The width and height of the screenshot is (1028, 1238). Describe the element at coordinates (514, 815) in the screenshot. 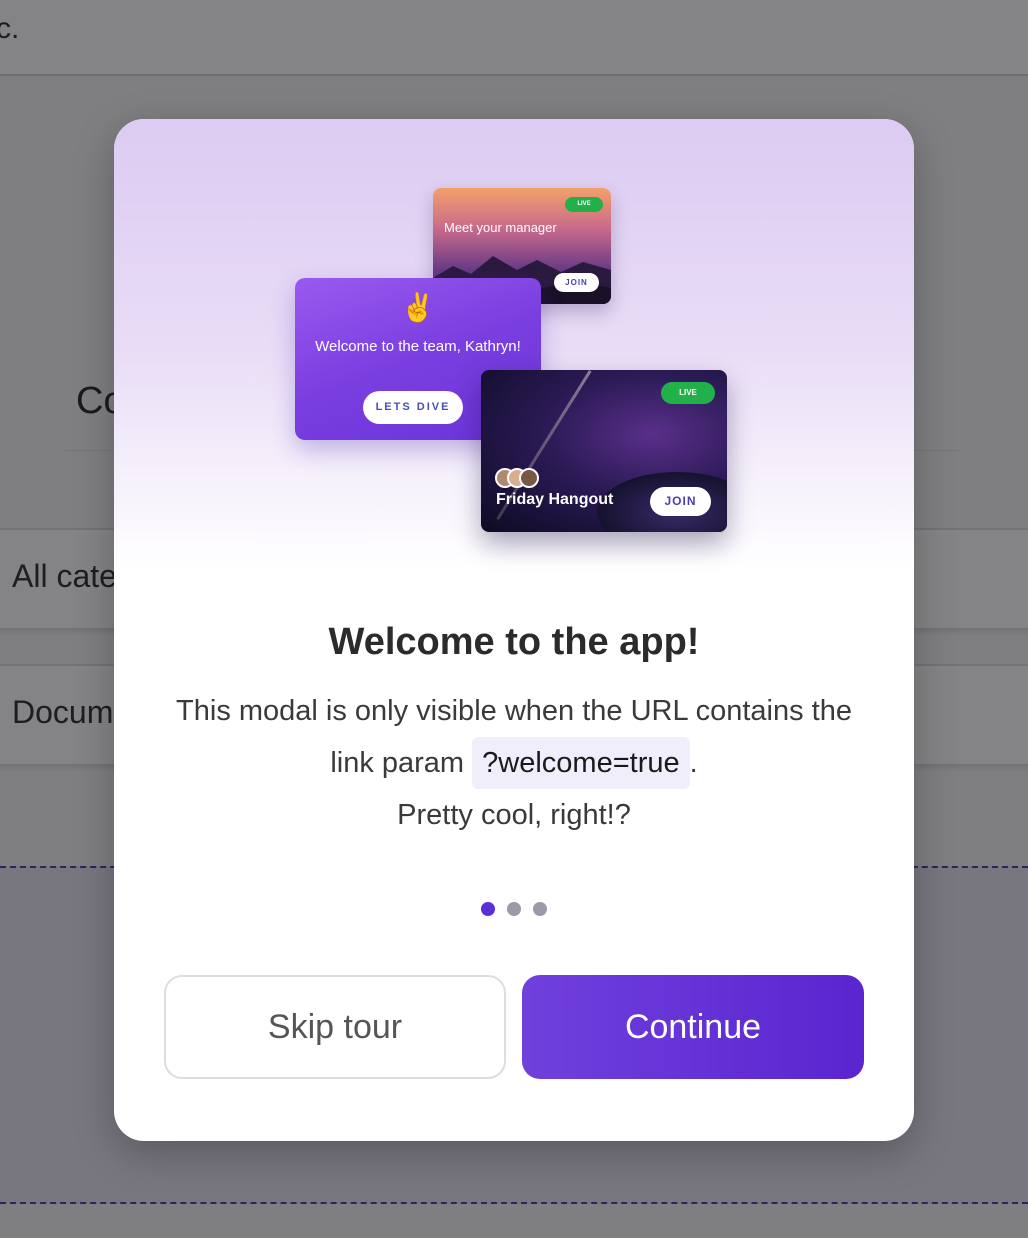

I see `description-tagline: Pretty cool, right!?` at that location.